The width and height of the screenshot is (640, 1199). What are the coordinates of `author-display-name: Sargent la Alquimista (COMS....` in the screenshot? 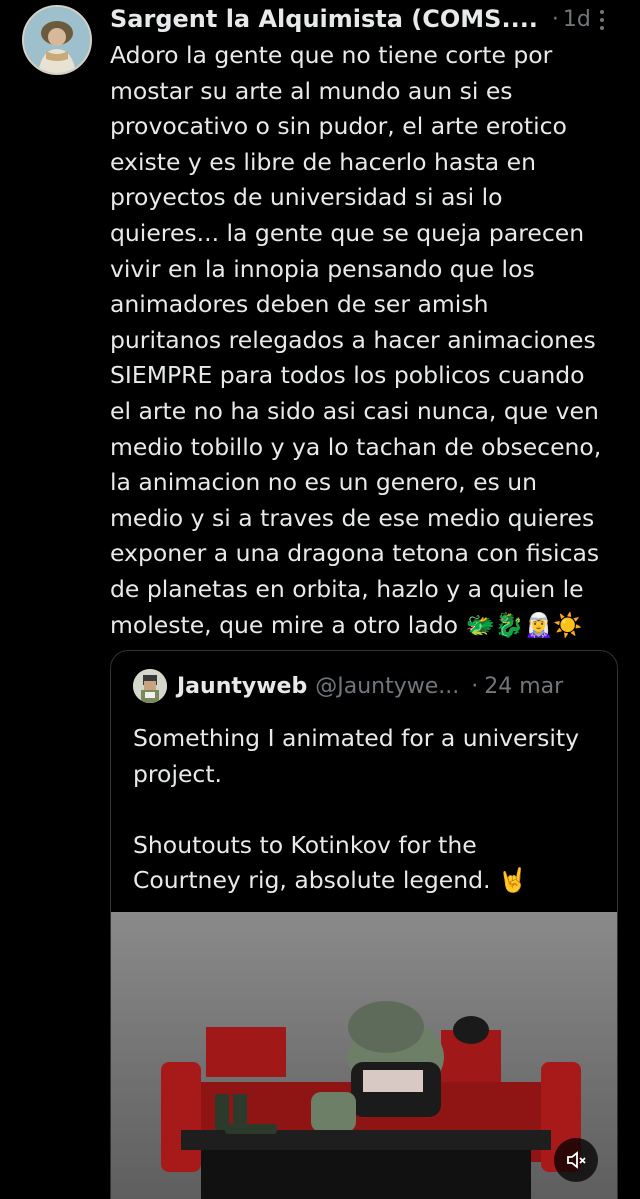 It's located at (324, 19).